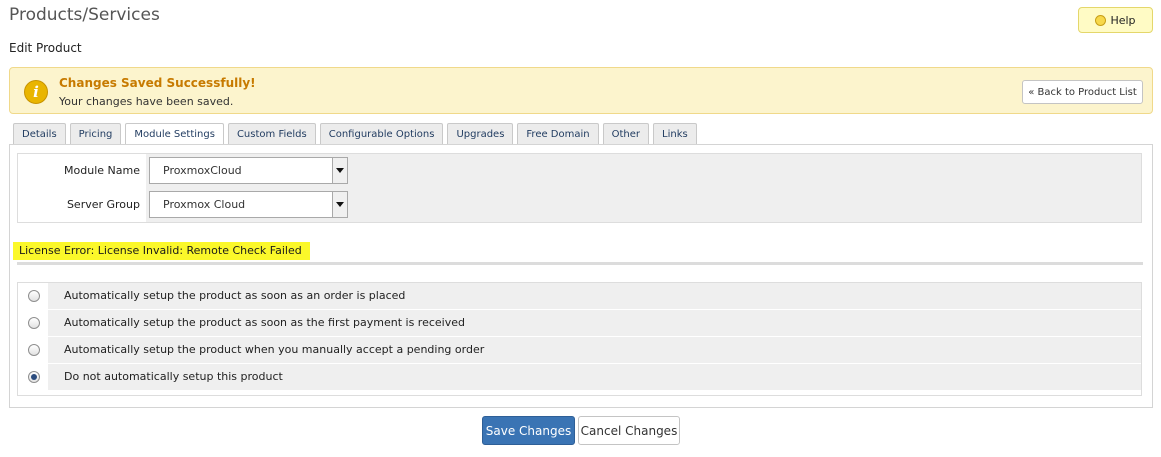 Image resolution: width=1161 pixels, height=457 pixels. Describe the element at coordinates (95, 133) in the screenshot. I see `tab-pricing: Pricing` at that location.